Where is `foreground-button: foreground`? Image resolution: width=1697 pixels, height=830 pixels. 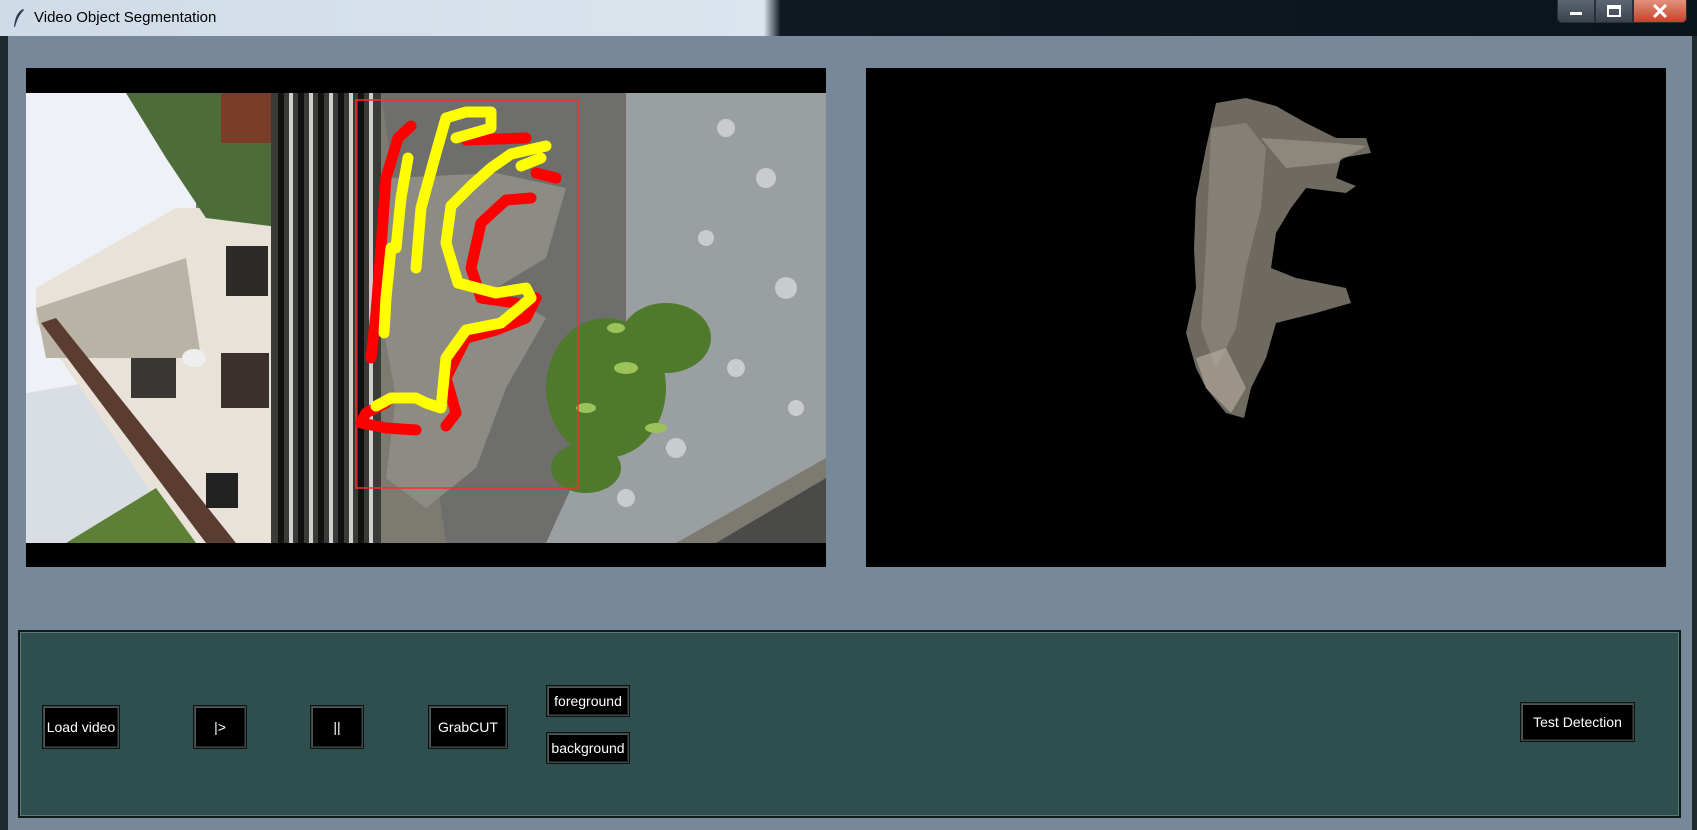 foreground-button: foreground is located at coordinates (588, 701).